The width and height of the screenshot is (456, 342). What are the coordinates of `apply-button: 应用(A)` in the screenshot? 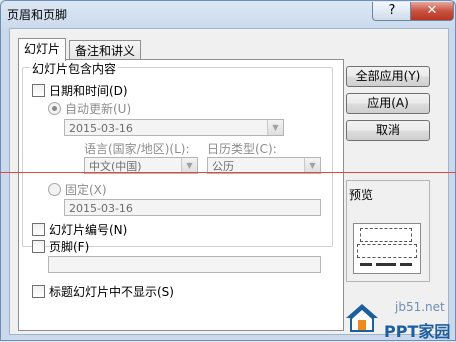 It's located at (388, 103).